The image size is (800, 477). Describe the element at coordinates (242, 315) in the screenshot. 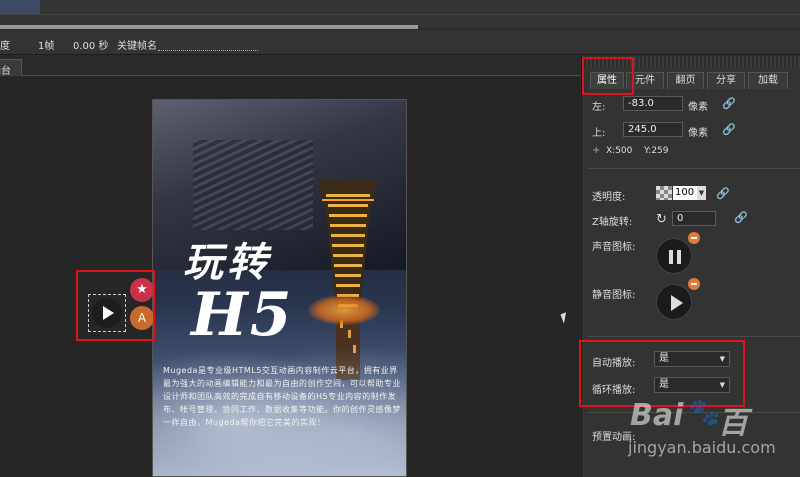

I see `canvas-title-line2: H5` at that location.